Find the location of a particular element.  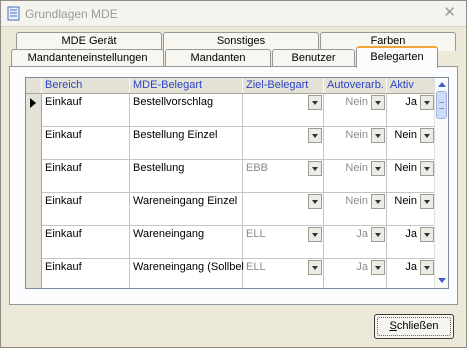

table-row: Einkauf Bestellvorschlag Nein Ja is located at coordinates (239, 110).